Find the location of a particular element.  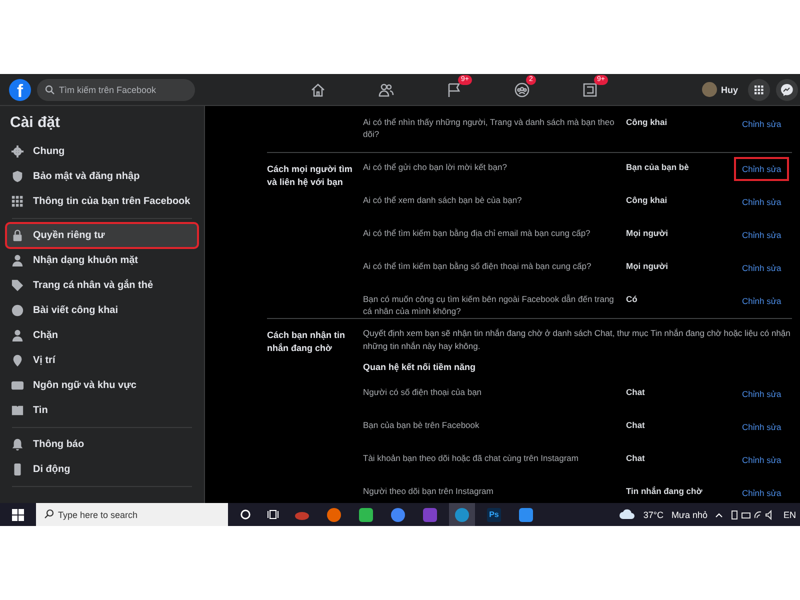

menu-grid-icon is located at coordinates (759, 89).